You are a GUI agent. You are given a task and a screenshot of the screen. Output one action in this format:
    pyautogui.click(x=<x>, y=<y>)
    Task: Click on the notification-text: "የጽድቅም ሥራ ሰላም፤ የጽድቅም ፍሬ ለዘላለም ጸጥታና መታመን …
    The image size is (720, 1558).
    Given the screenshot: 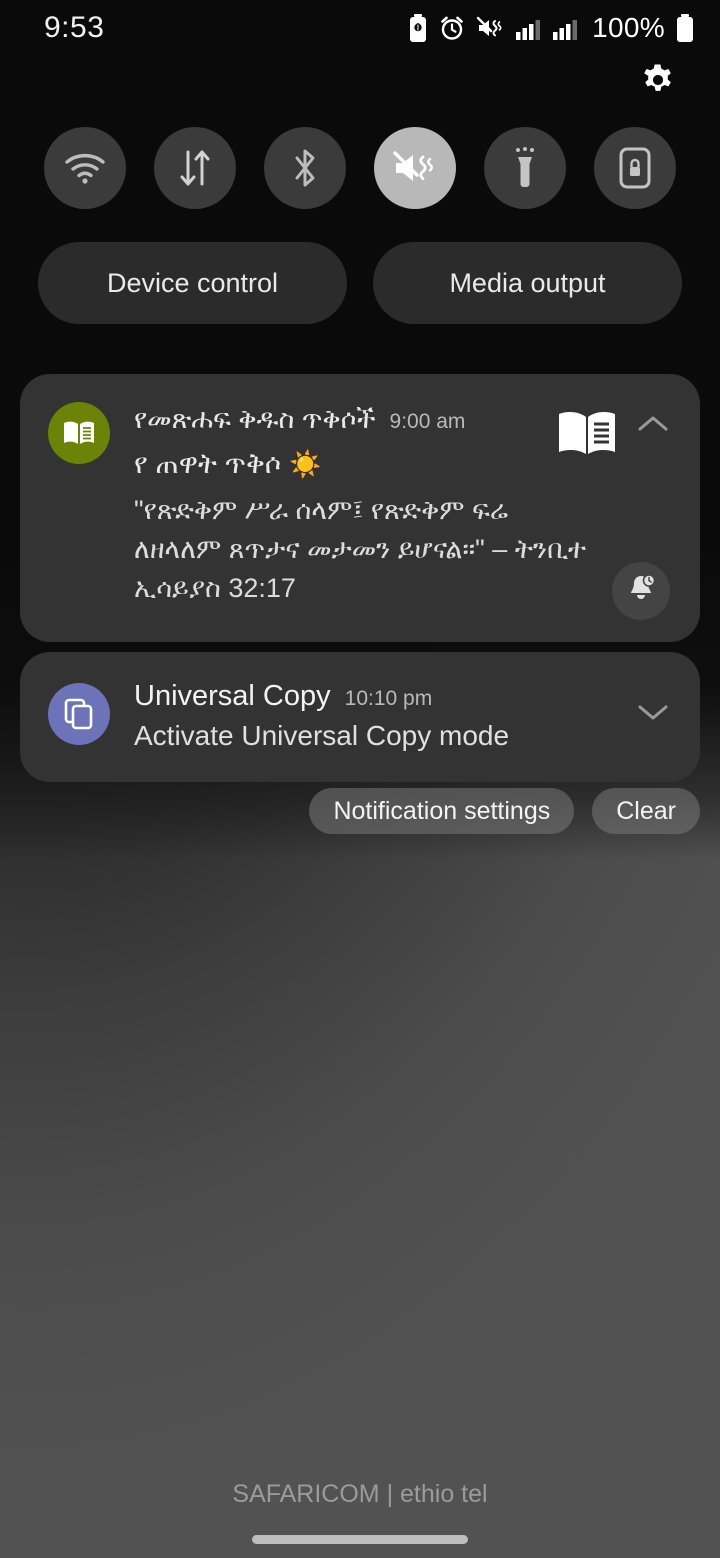 What is the action you would take?
    pyautogui.click(x=360, y=549)
    